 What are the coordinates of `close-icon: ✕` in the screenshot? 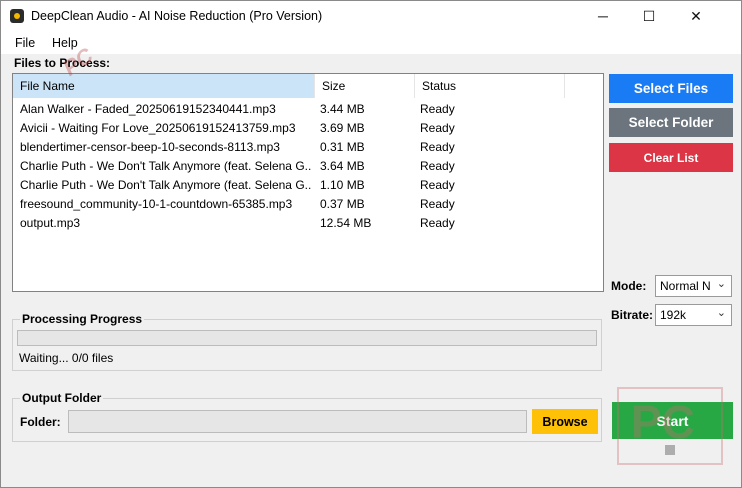 It's located at (696, 16).